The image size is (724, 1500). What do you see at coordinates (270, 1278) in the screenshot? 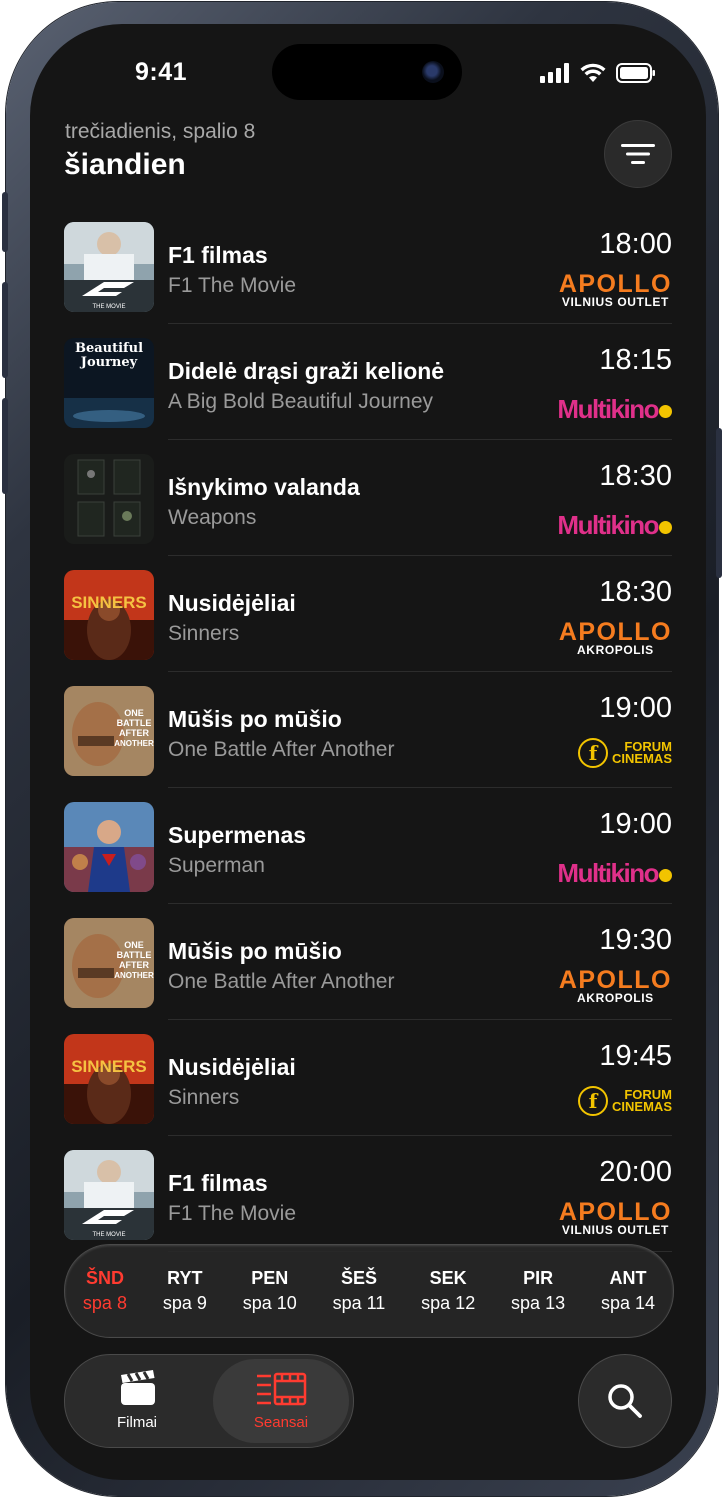
I see `date-chip-day: PEN` at bounding box center [270, 1278].